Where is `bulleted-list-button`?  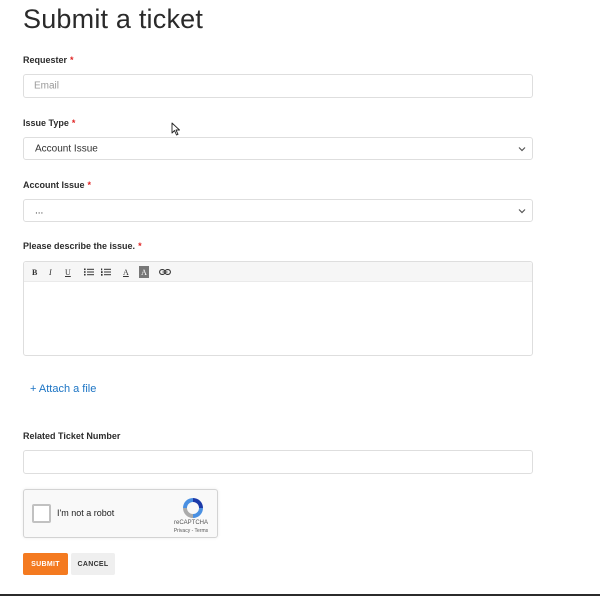 bulleted-list-button is located at coordinates (89, 272).